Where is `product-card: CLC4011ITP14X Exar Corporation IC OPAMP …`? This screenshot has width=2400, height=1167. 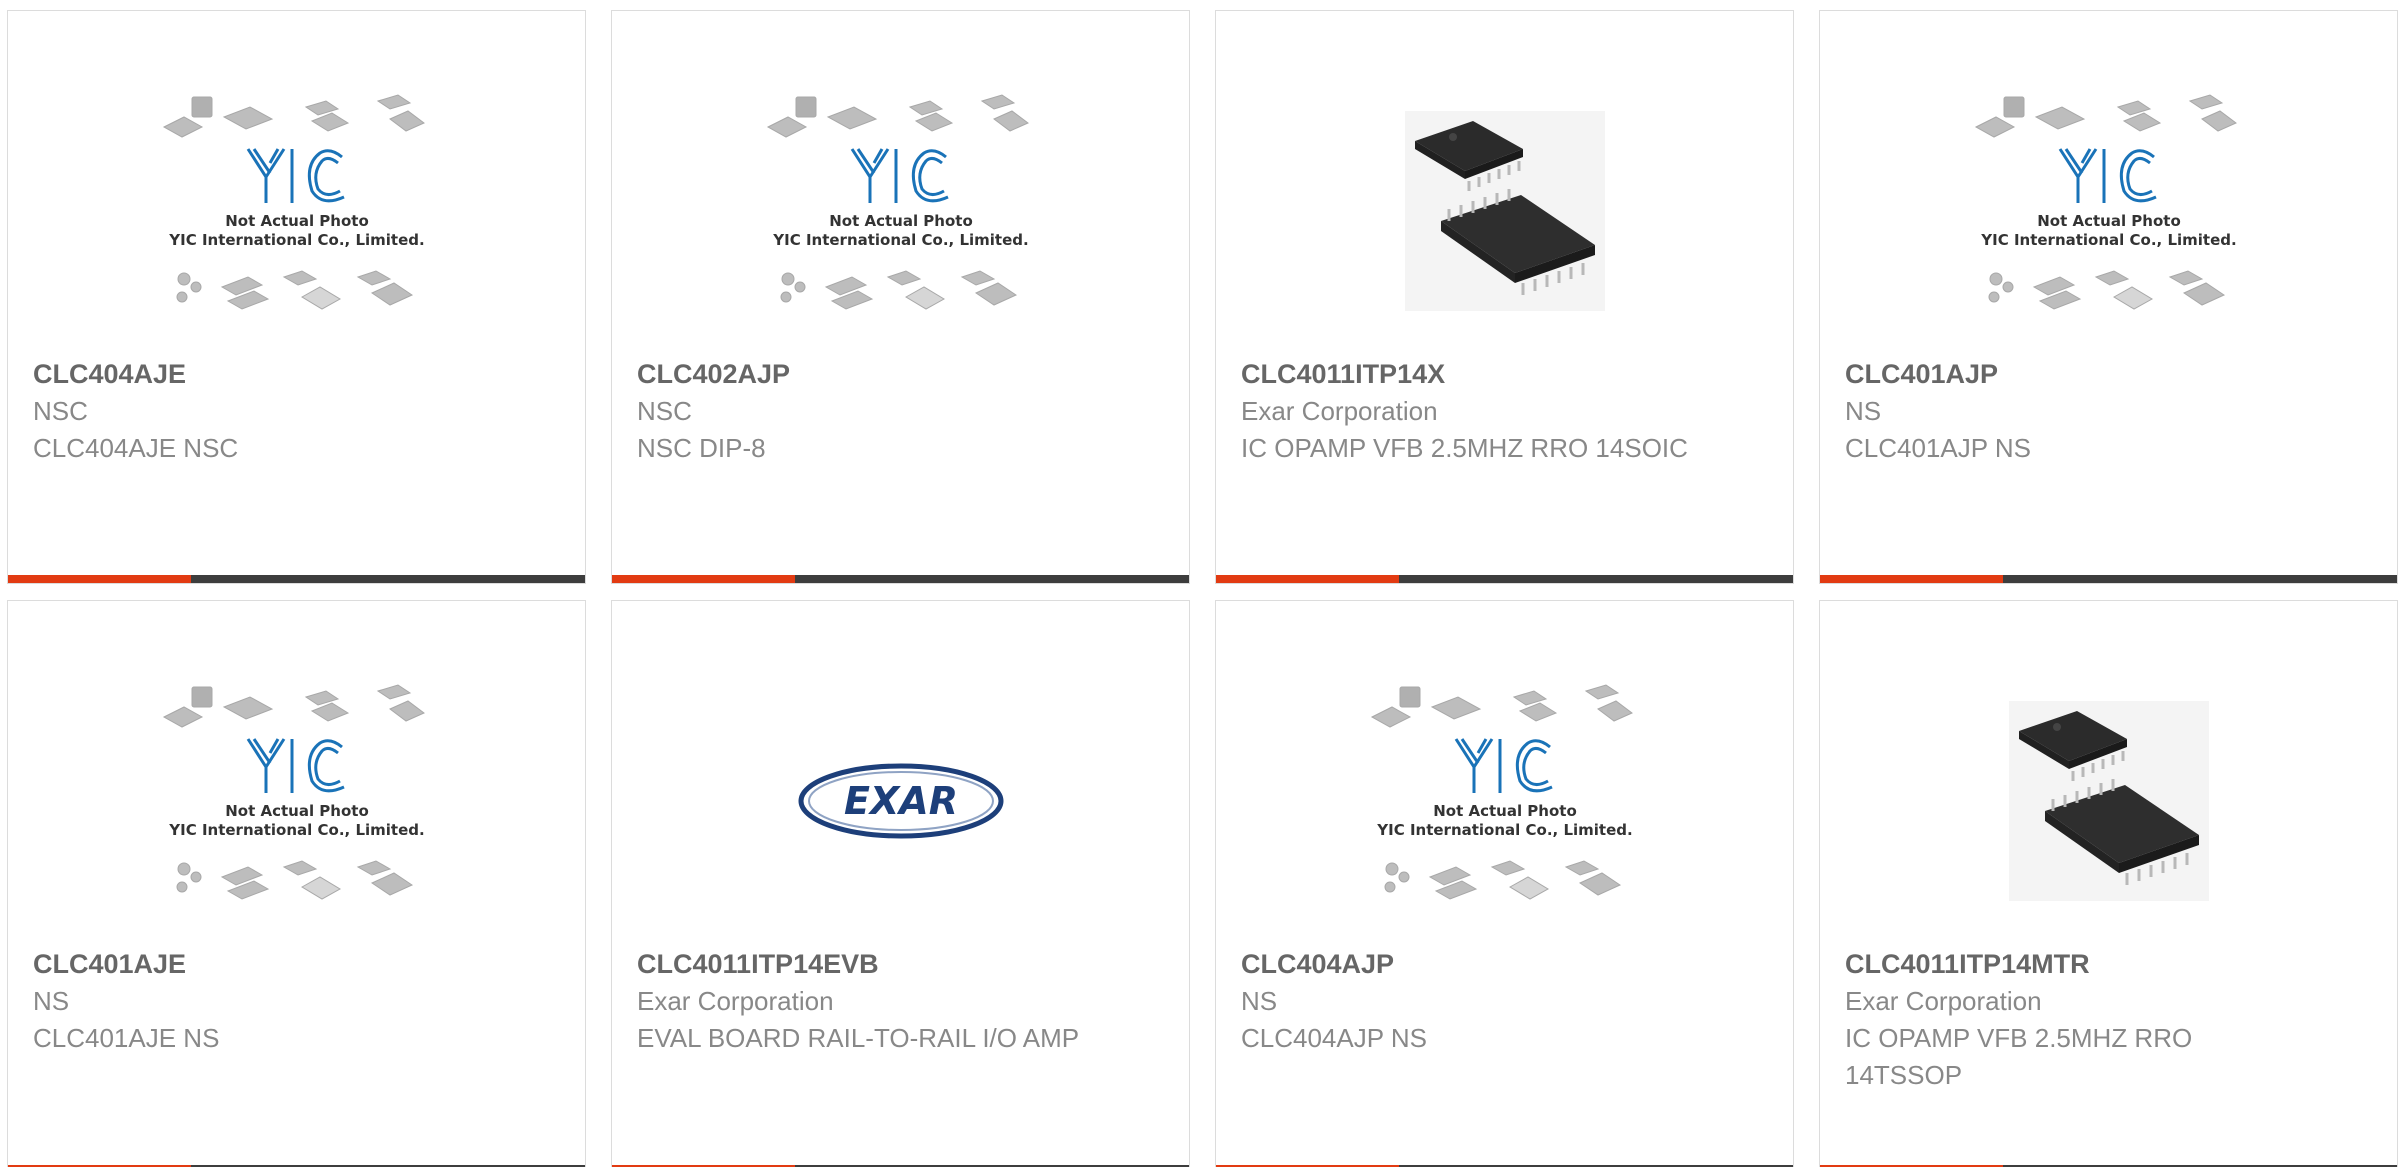
product-card: CLC4011ITP14X Exar Corporation IC OPAMP … is located at coordinates (1504, 297).